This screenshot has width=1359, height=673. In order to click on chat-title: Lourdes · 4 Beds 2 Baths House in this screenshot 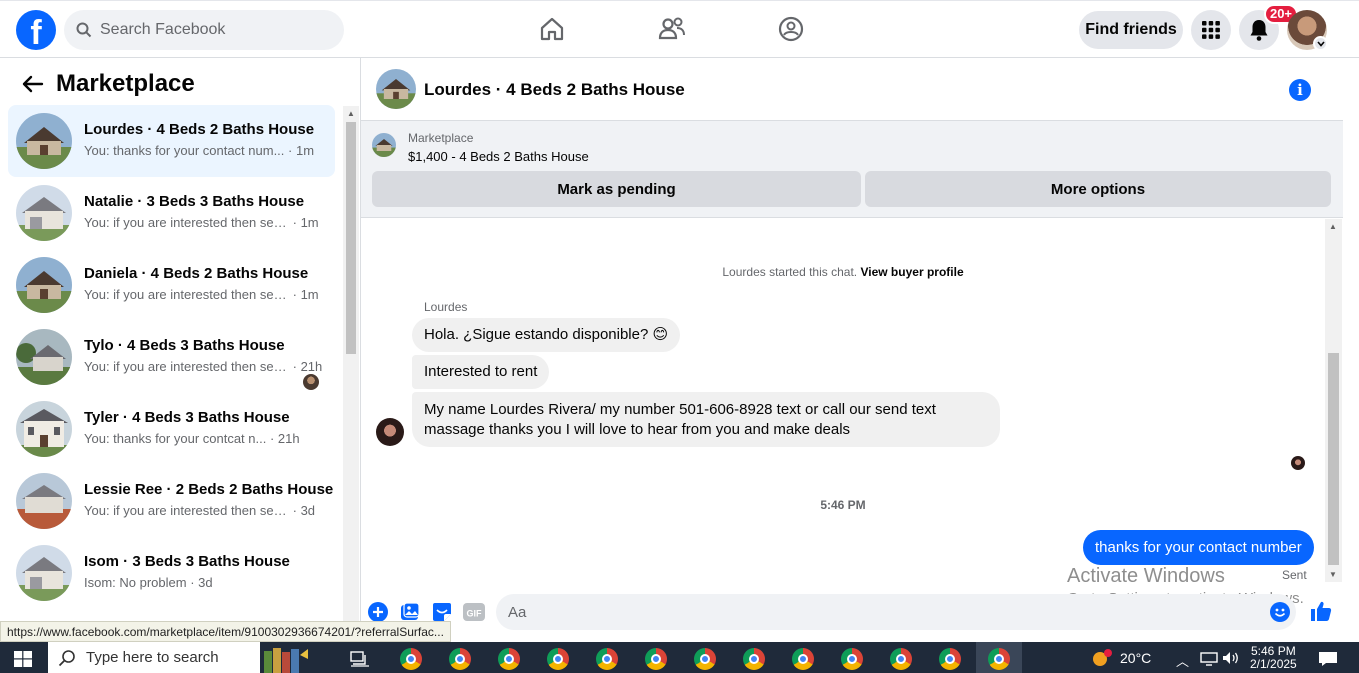, I will do `click(554, 90)`.